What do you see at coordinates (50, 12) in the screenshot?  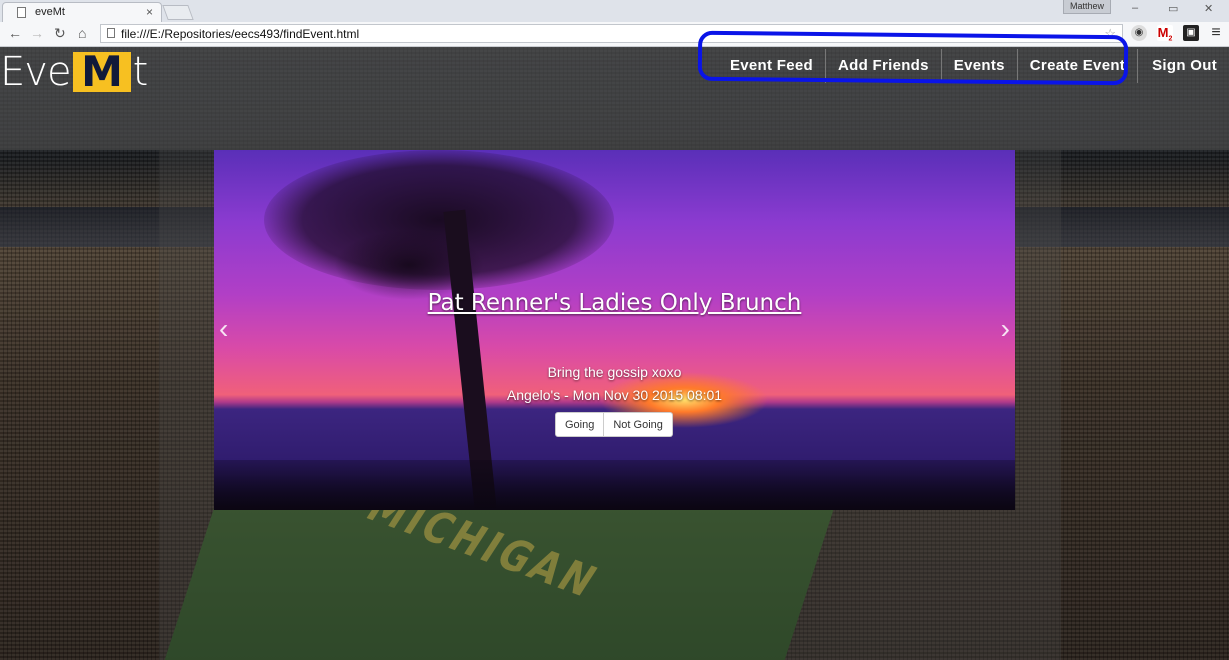 I see `tab-title: eveMt` at bounding box center [50, 12].